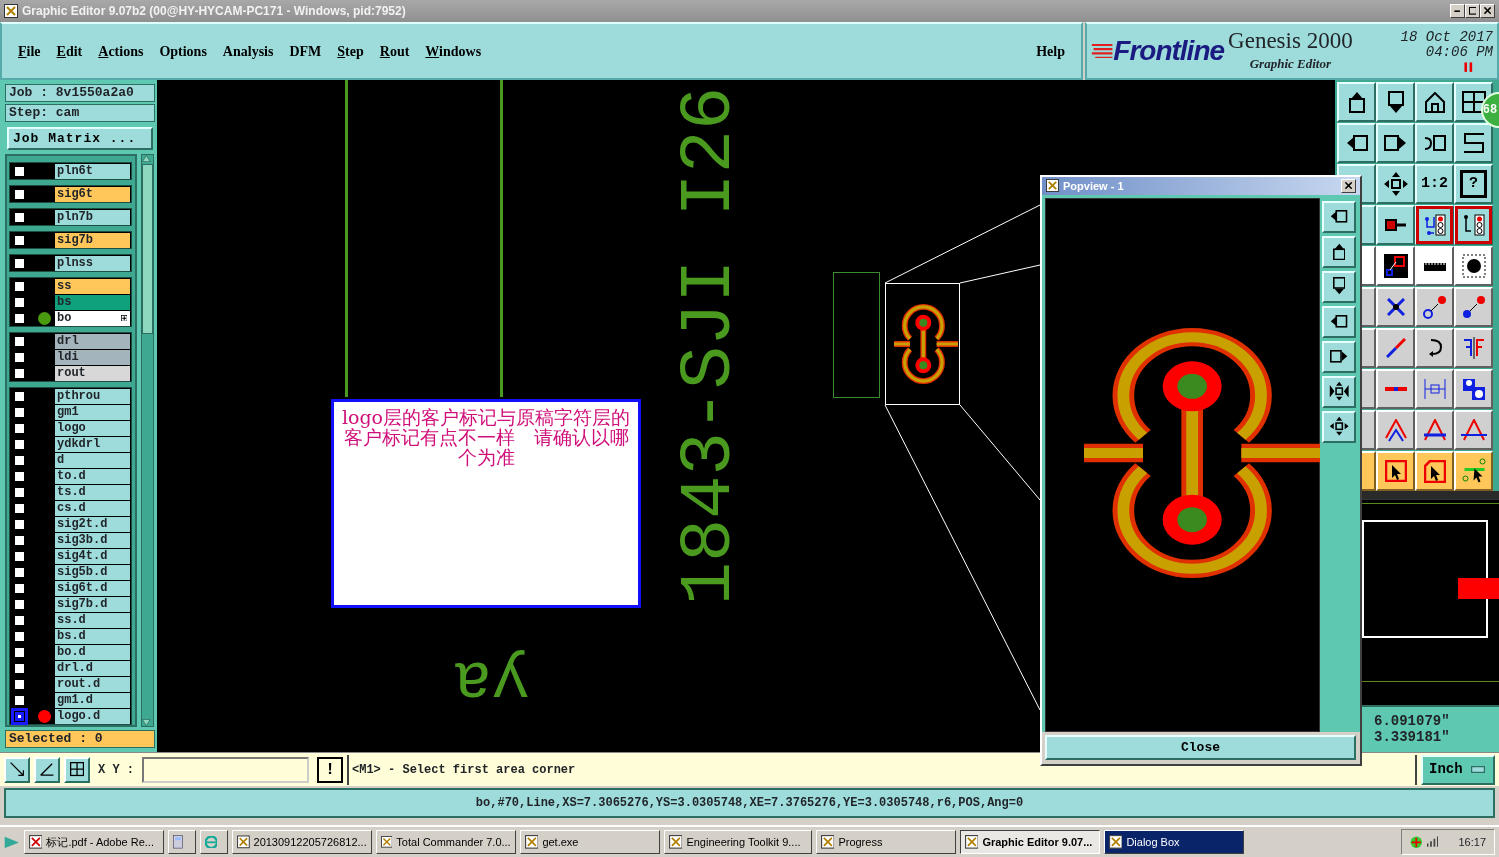 Image resolution: width=1499 pixels, height=857 pixels. I want to click on menu-item: Analysis, so click(248, 51).